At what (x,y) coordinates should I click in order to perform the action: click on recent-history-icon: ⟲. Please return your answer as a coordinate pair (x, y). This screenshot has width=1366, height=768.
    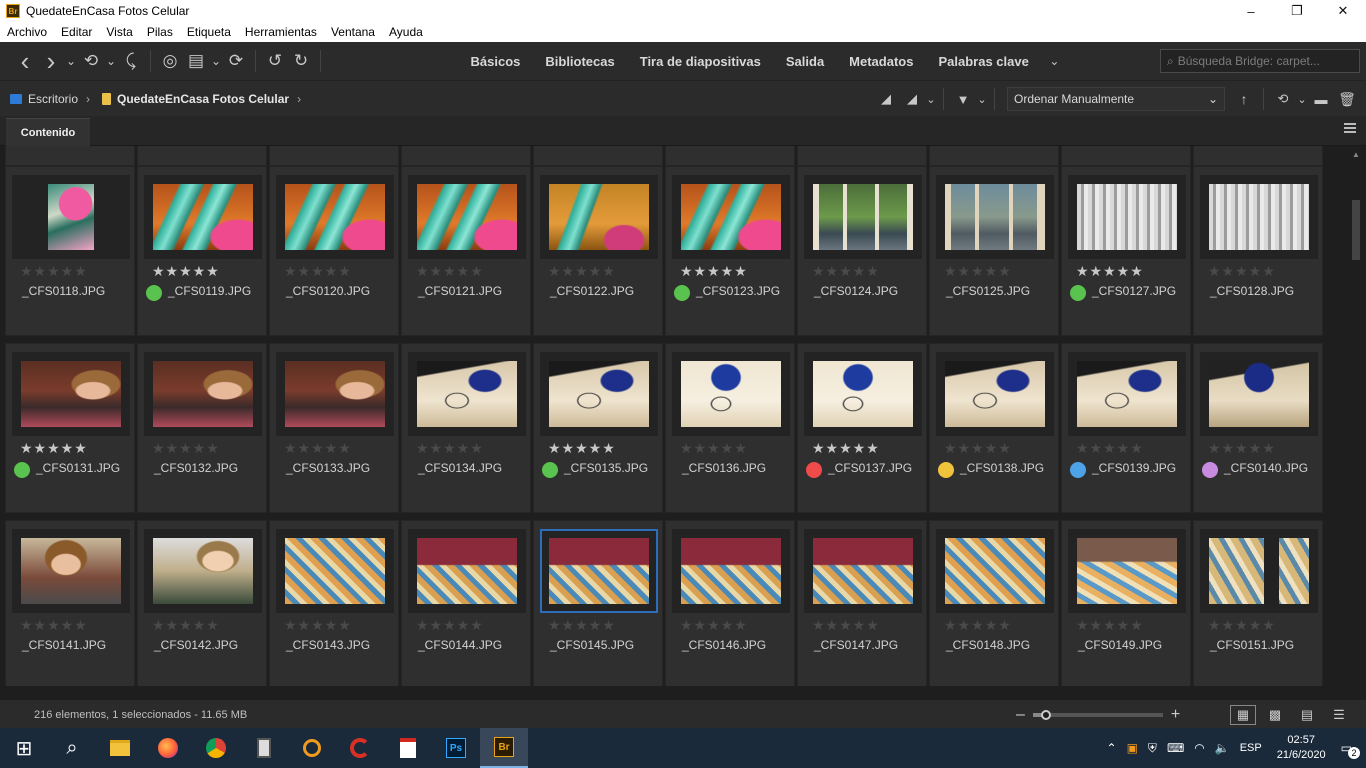
    Looking at the image, I should click on (91, 61).